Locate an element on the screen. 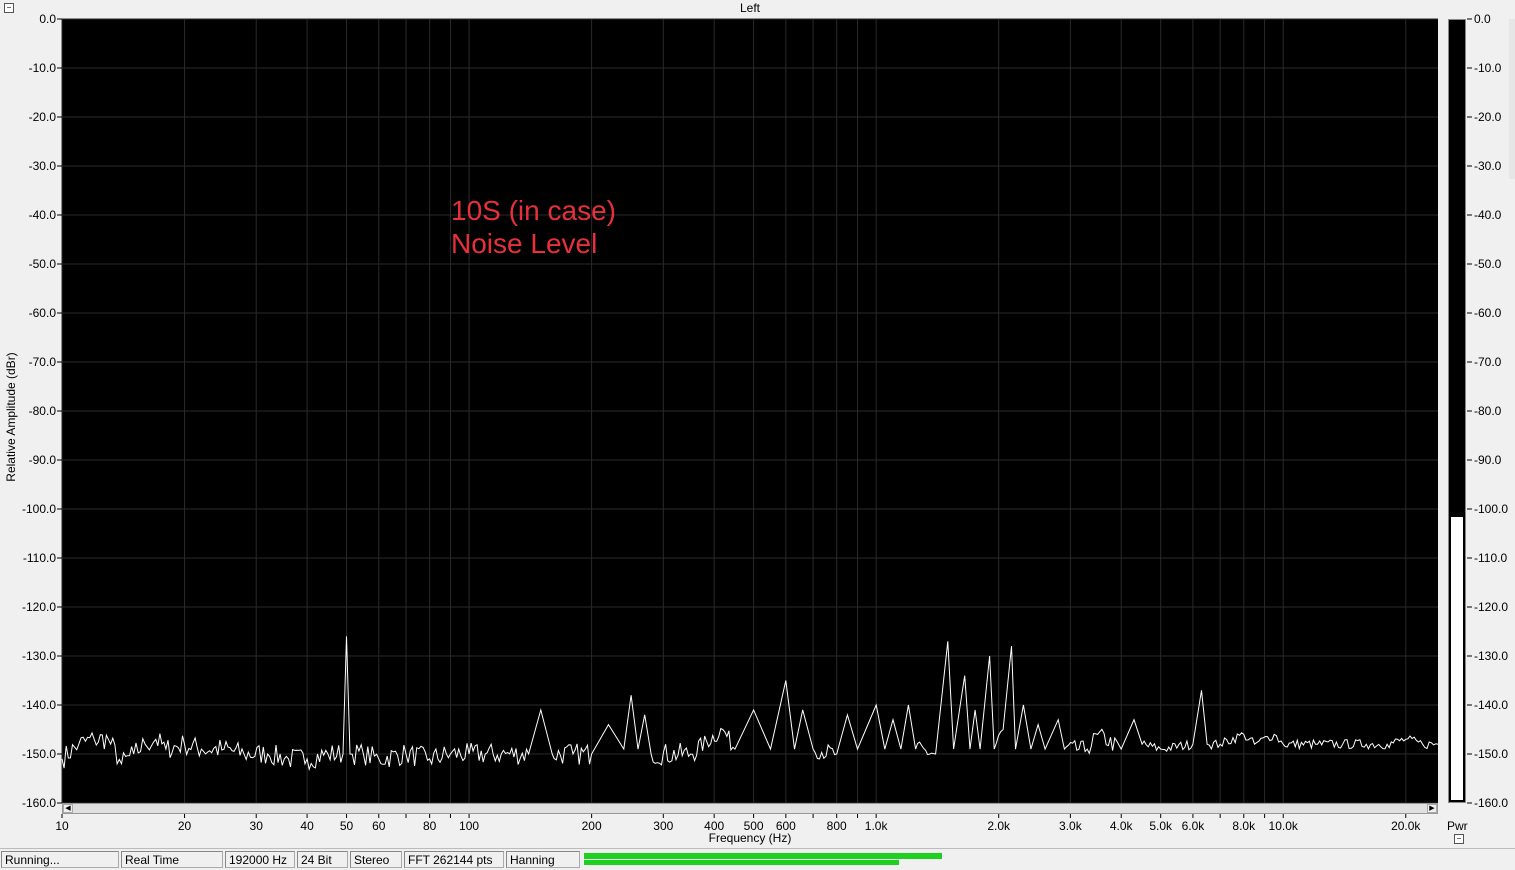  power-meter-label: Pwr is located at coordinates (1457, 826).